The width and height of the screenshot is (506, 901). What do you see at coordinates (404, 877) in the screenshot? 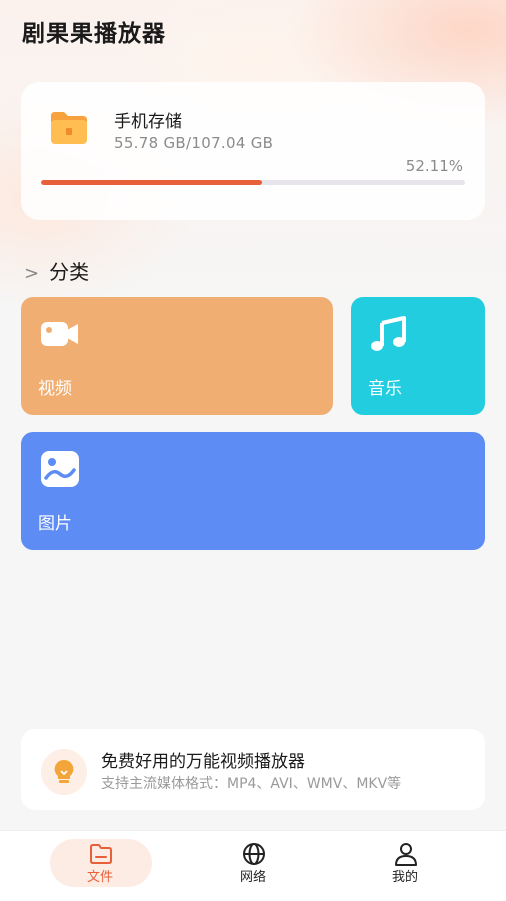
I see `tab-label: 我的` at bounding box center [404, 877].